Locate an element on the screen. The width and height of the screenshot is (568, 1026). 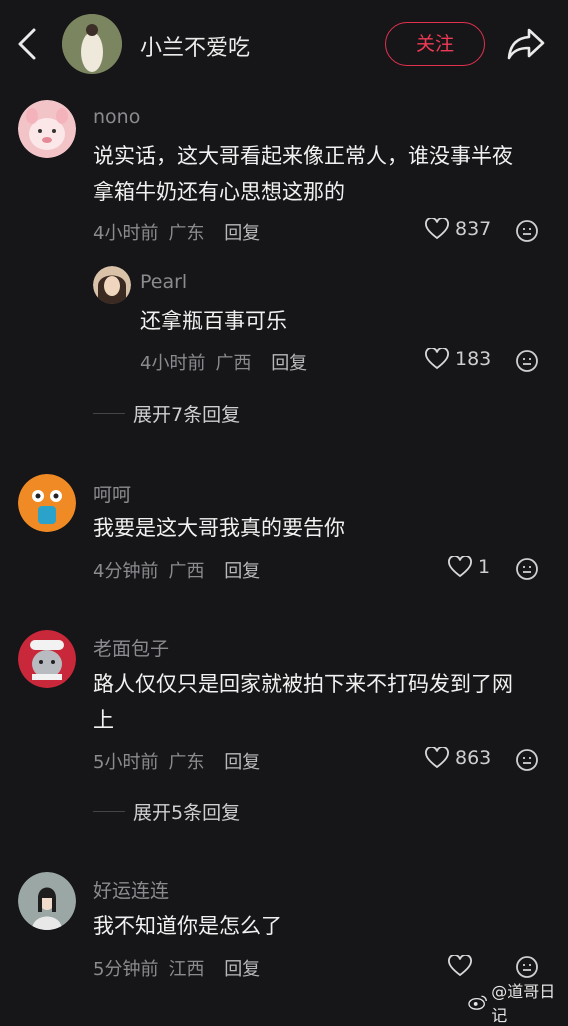
comment-location: 广西 is located at coordinates (186, 571).